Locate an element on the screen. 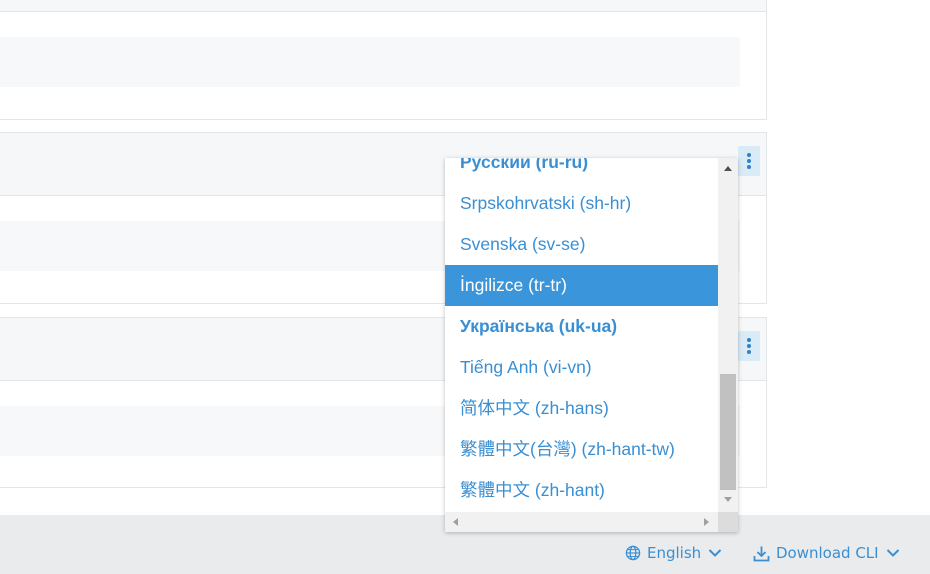  globe-icon is located at coordinates (633, 553).